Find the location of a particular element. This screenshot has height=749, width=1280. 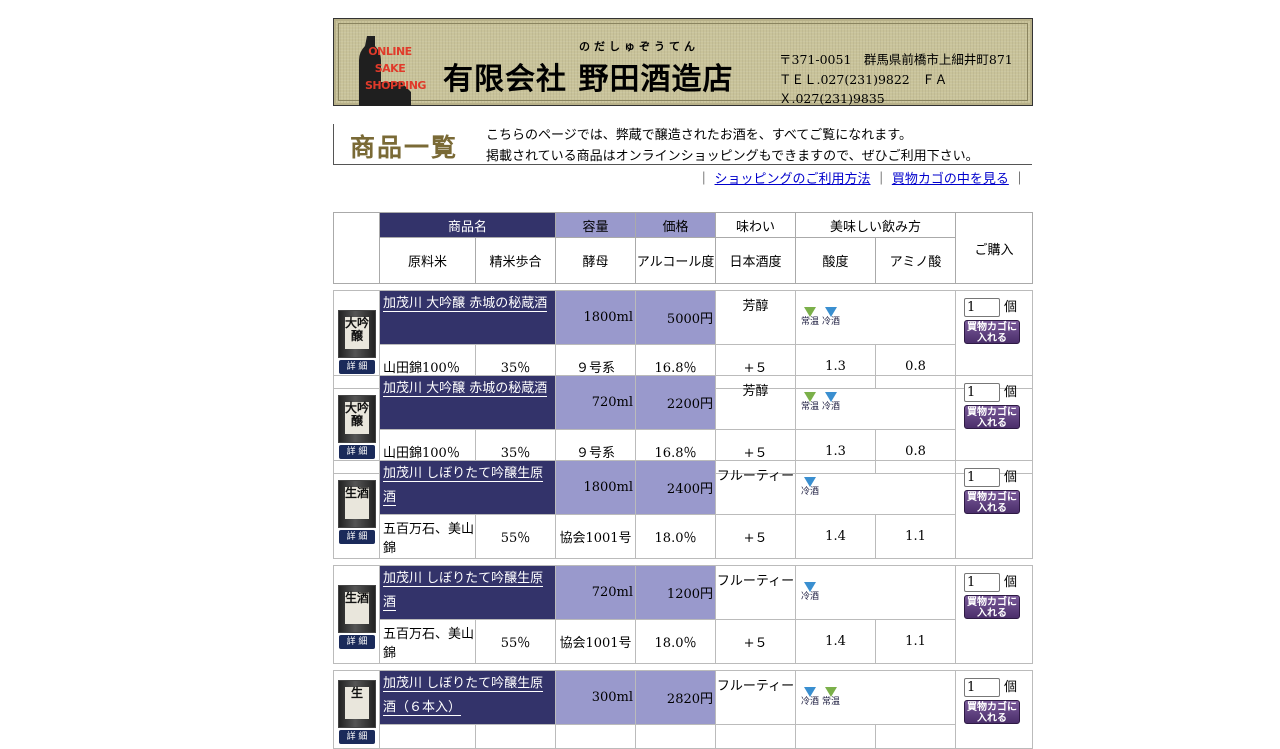

shopping-guide-link: ショッピングのご利用方法 is located at coordinates (793, 179).